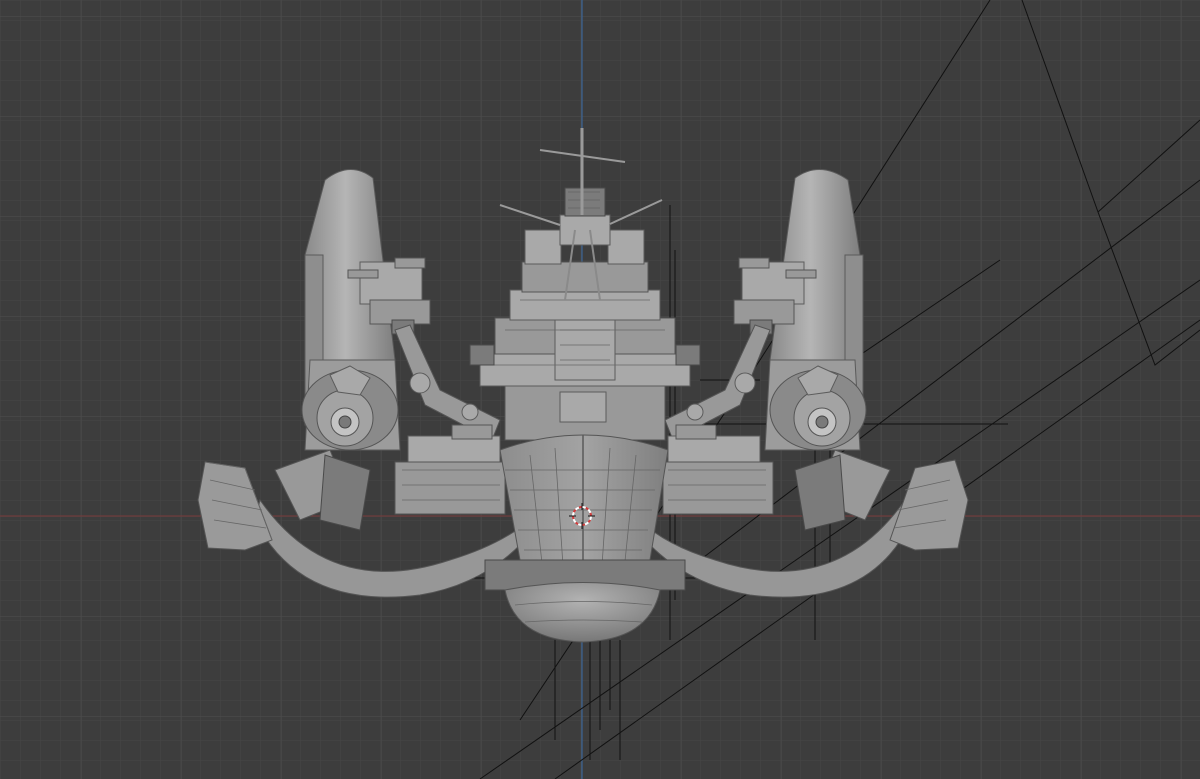 This screenshot has height=779, width=1200. Describe the element at coordinates (450, 469) in the screenshot. I see `left-side-blocks` at that location.